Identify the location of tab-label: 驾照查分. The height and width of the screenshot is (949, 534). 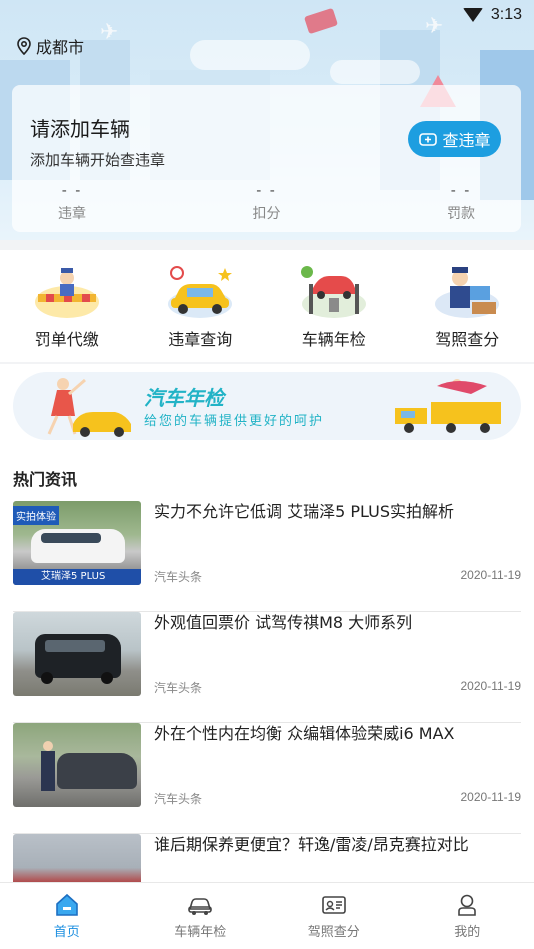
(333, 932).